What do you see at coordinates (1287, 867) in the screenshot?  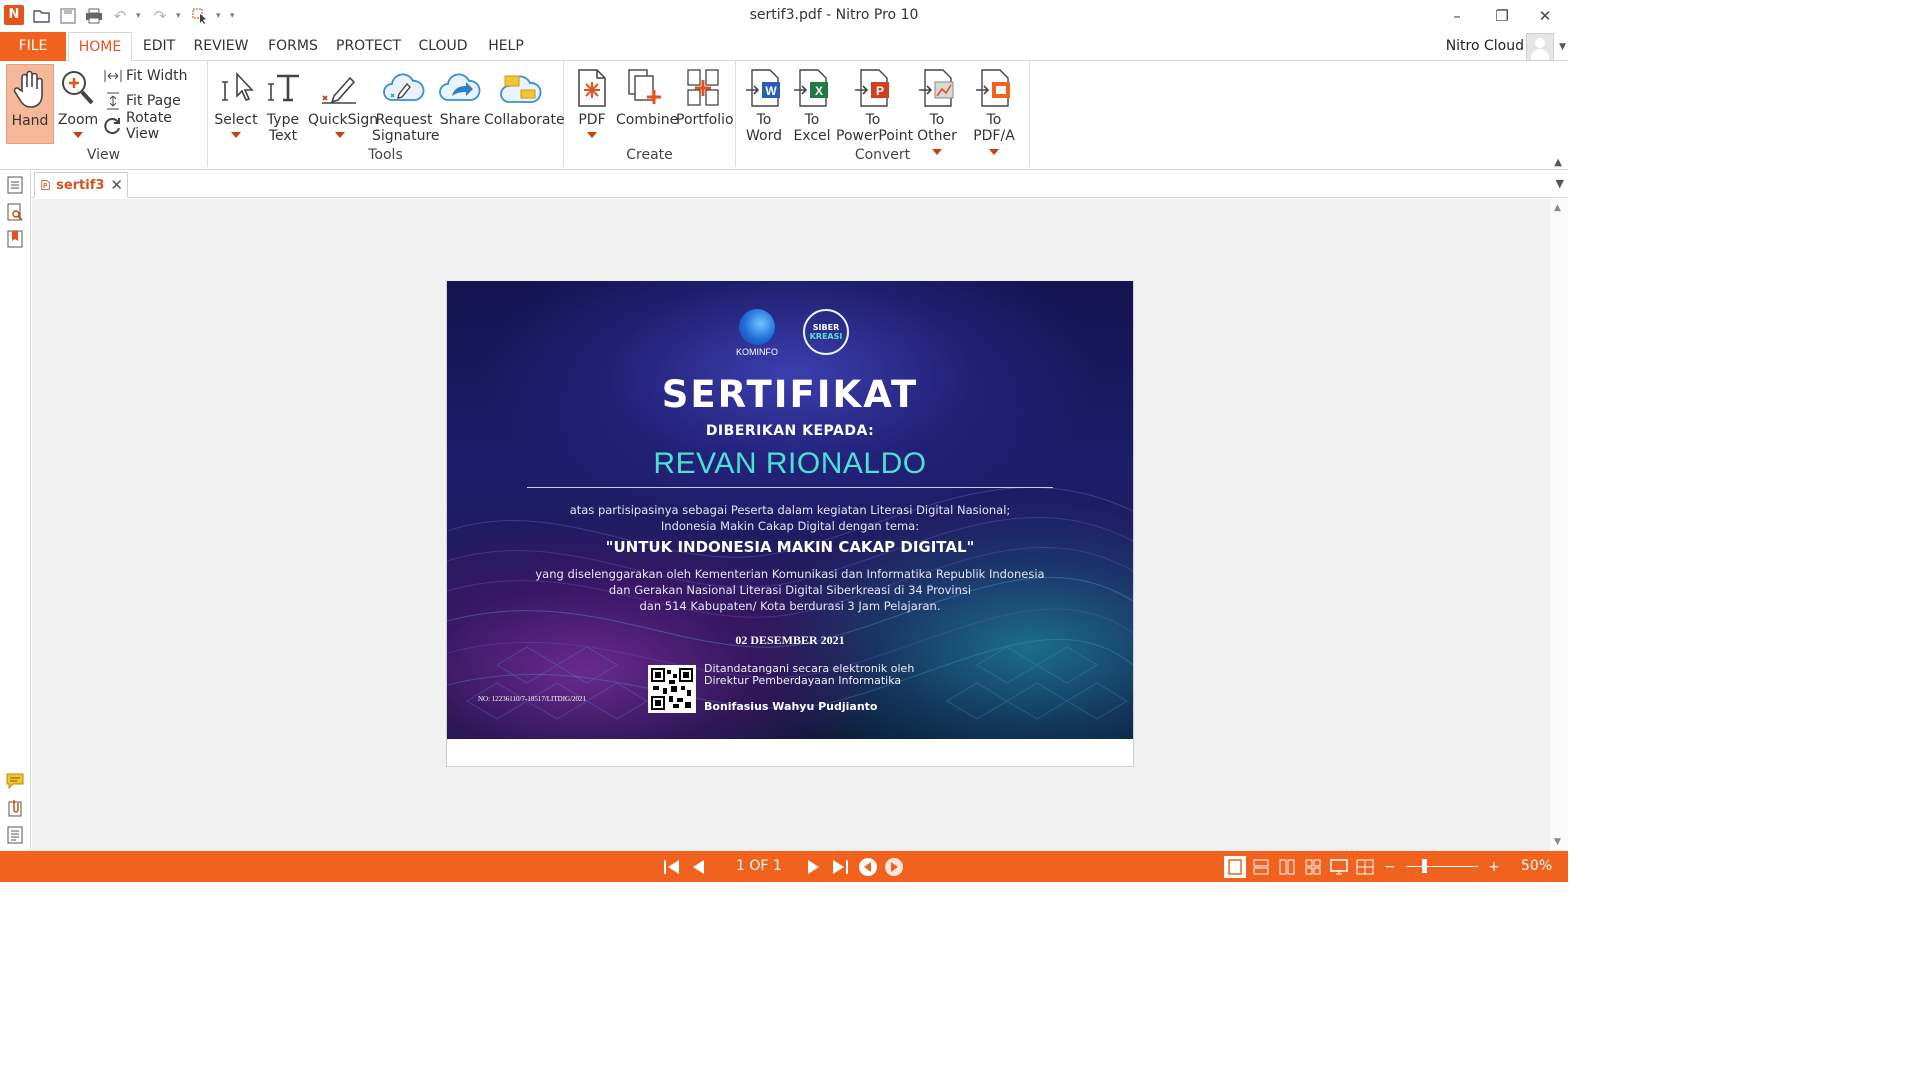 I see `facing-view-icon` at bounding box center [1287, 867].